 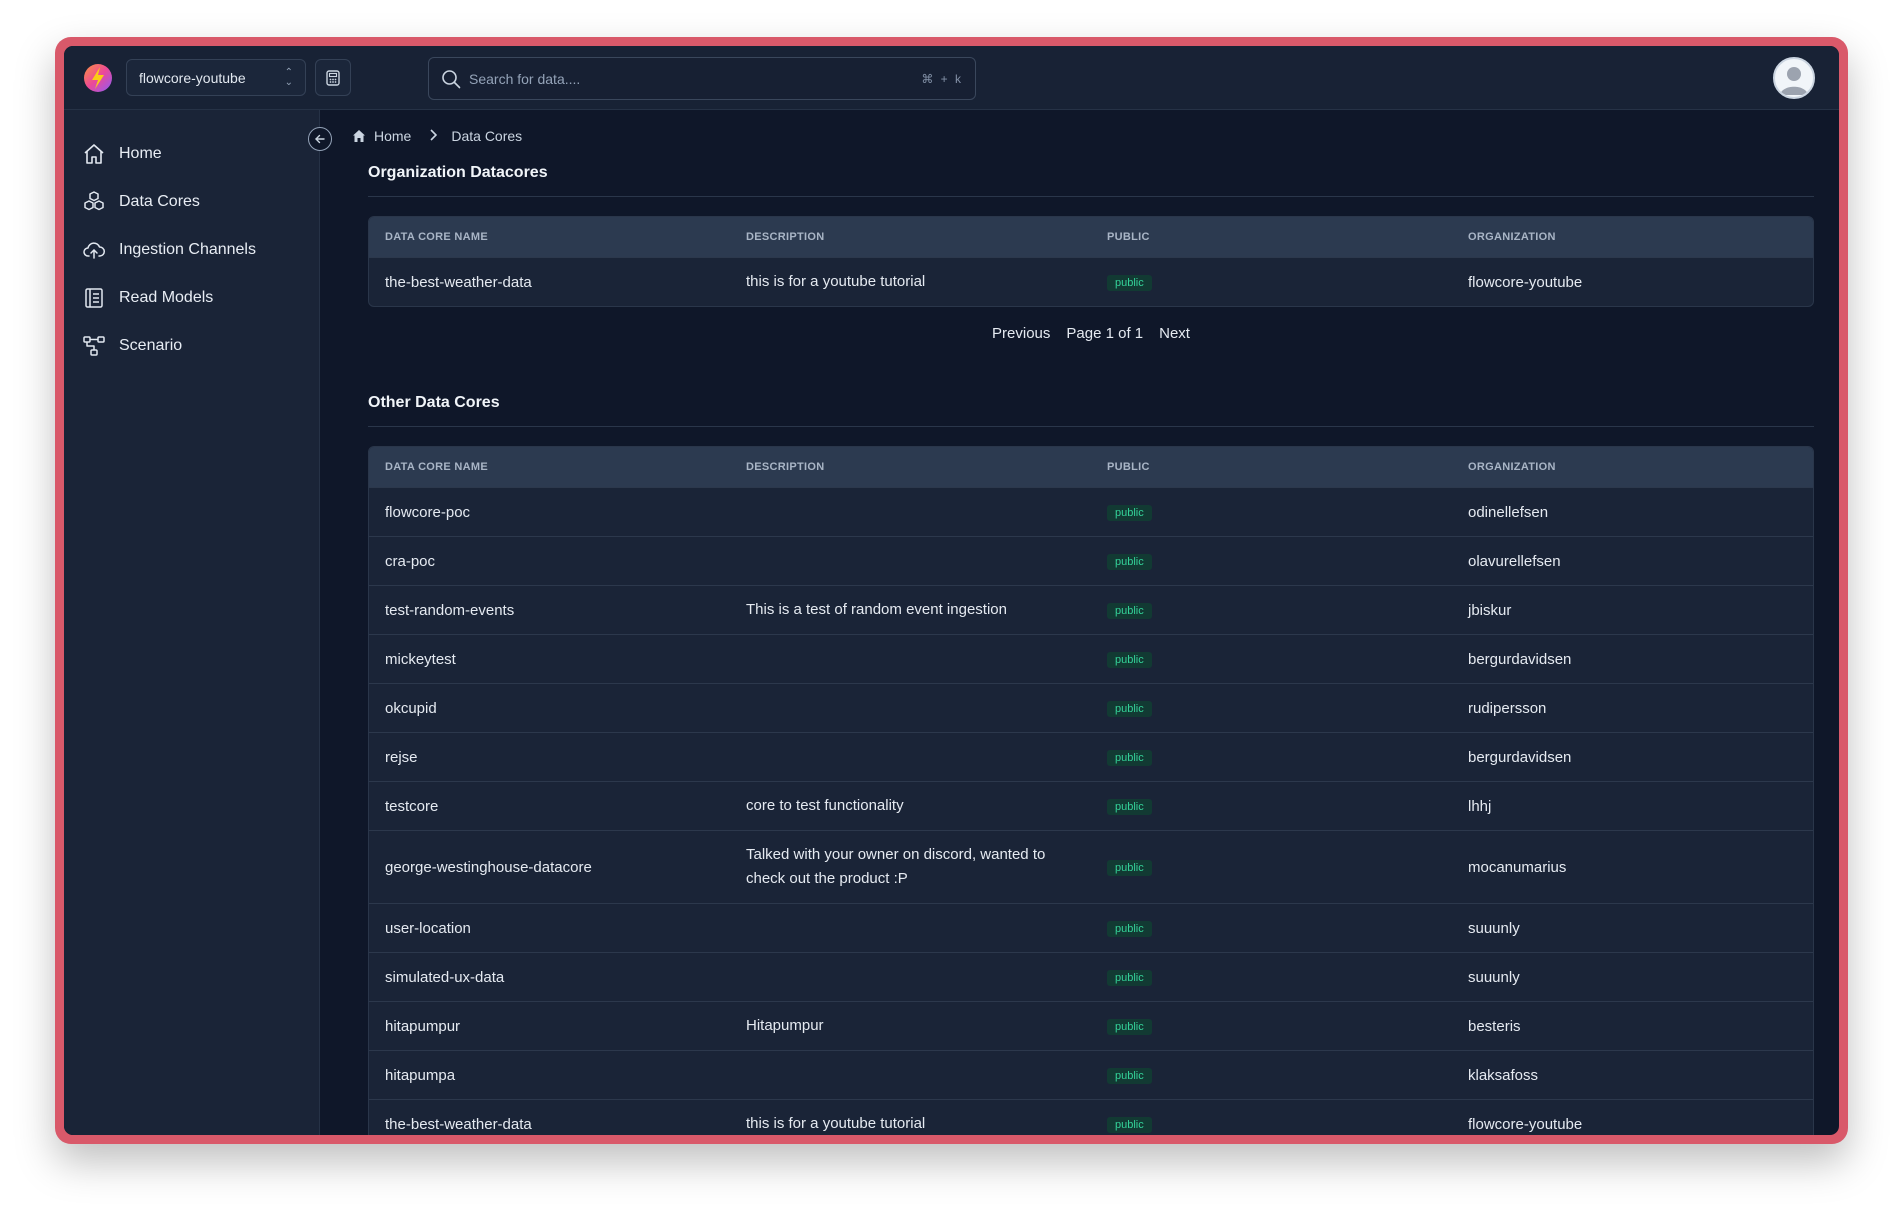 What do you see at coordinates (1517, 867) in the screenshot?
I see `cell-organization: mocanumarius` at bounding box center [1517, 867].